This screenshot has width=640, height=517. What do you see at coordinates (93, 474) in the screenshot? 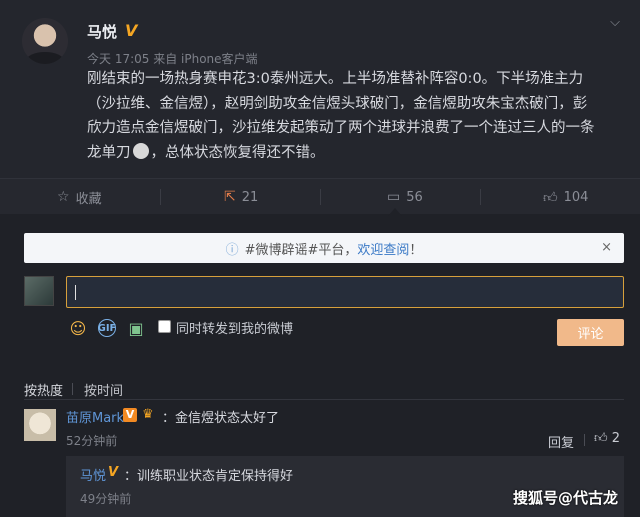
I see `reply-author: 马悦` at bounding box center [93, 474].